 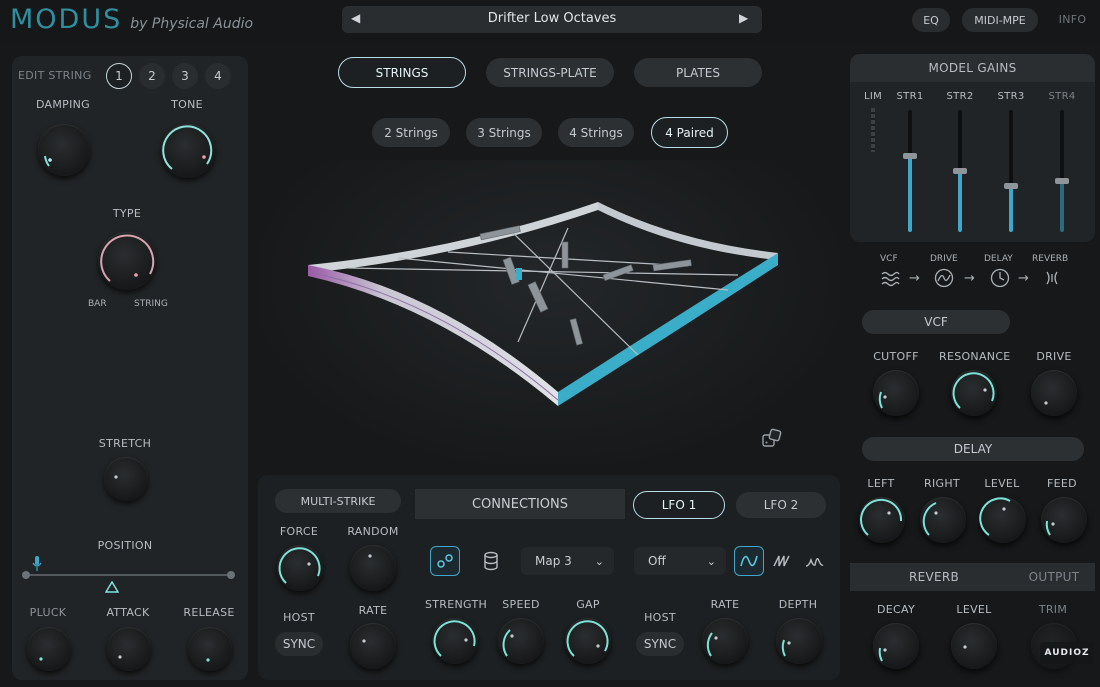 I want to click on string-3-button: 3, so click(x=185, y=76).